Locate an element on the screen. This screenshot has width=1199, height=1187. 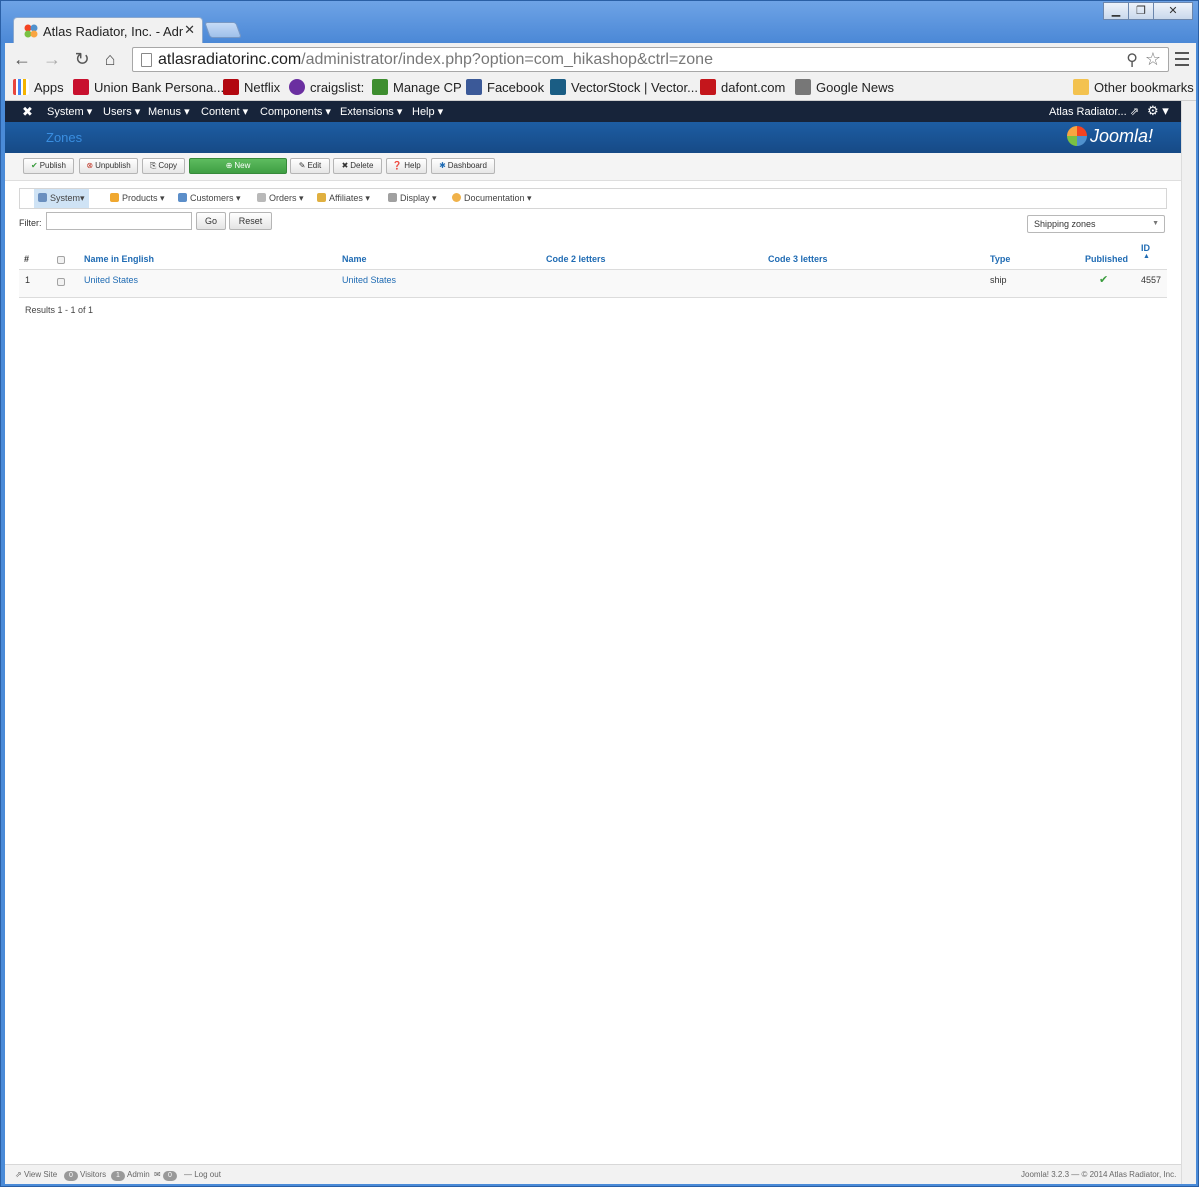
filter-input is located at coordinates (119, 221).